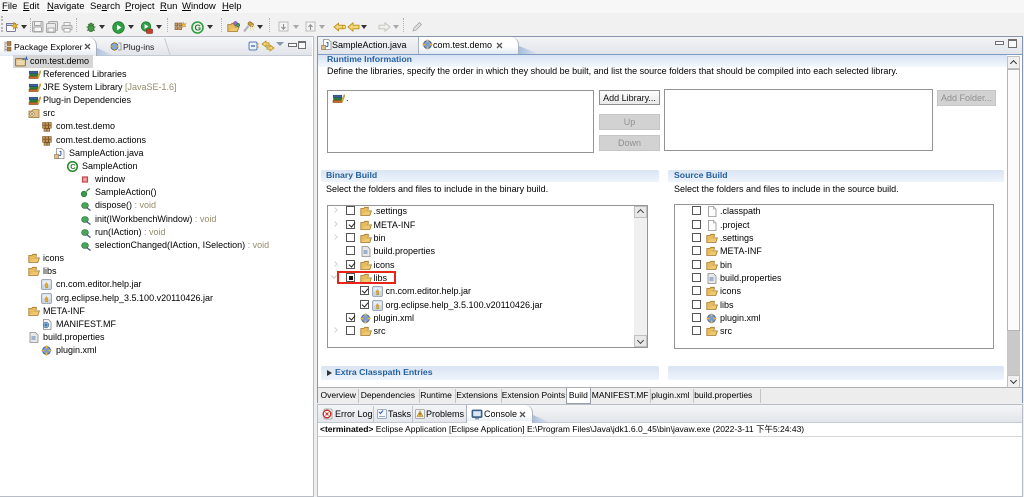  I want to click on svg-text: C, so click(73, 166).